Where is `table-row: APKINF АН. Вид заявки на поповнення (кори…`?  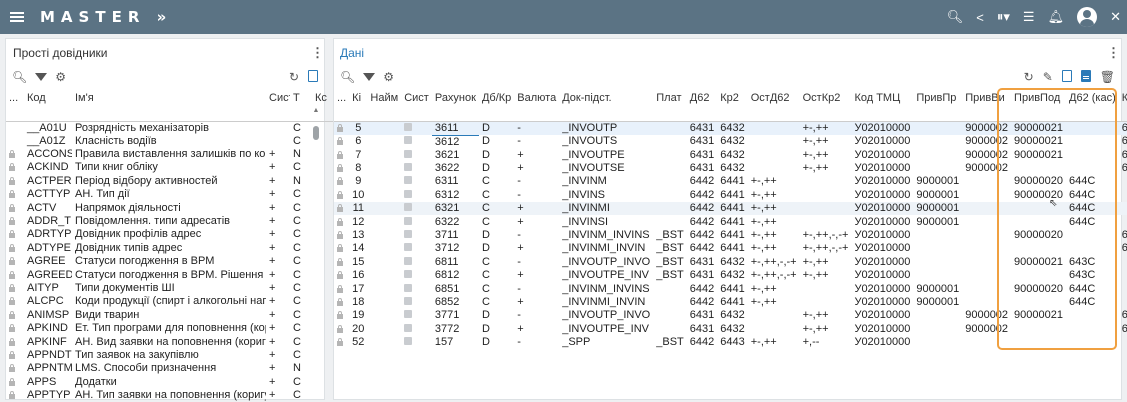
table-row: APKINF АН. Вид заявки на поповнення (кори… is located at coordinates (171, 341).